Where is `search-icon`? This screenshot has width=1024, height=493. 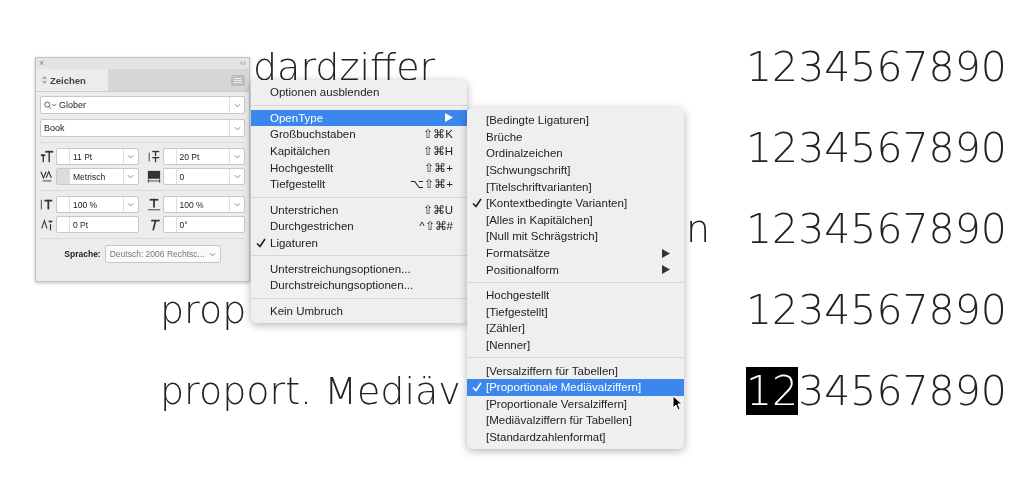 search-icon is located at coordinates (50, 105).